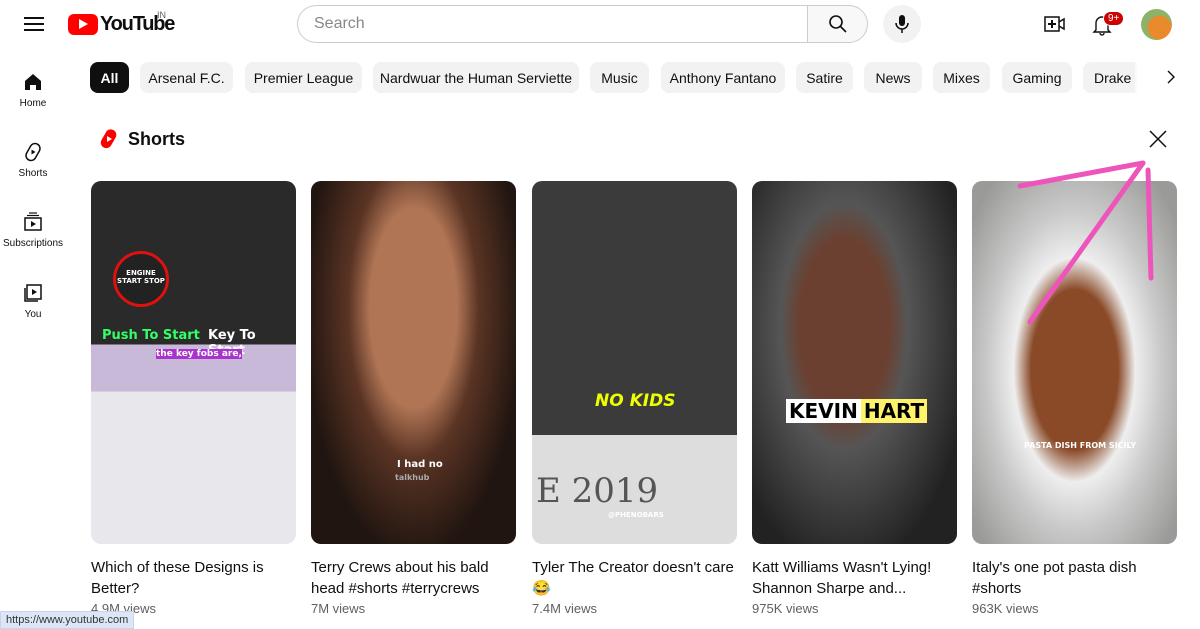  Describe the element at coordinates (1085, 242) in the screenshot. I see `annotation-arrow` at that location.